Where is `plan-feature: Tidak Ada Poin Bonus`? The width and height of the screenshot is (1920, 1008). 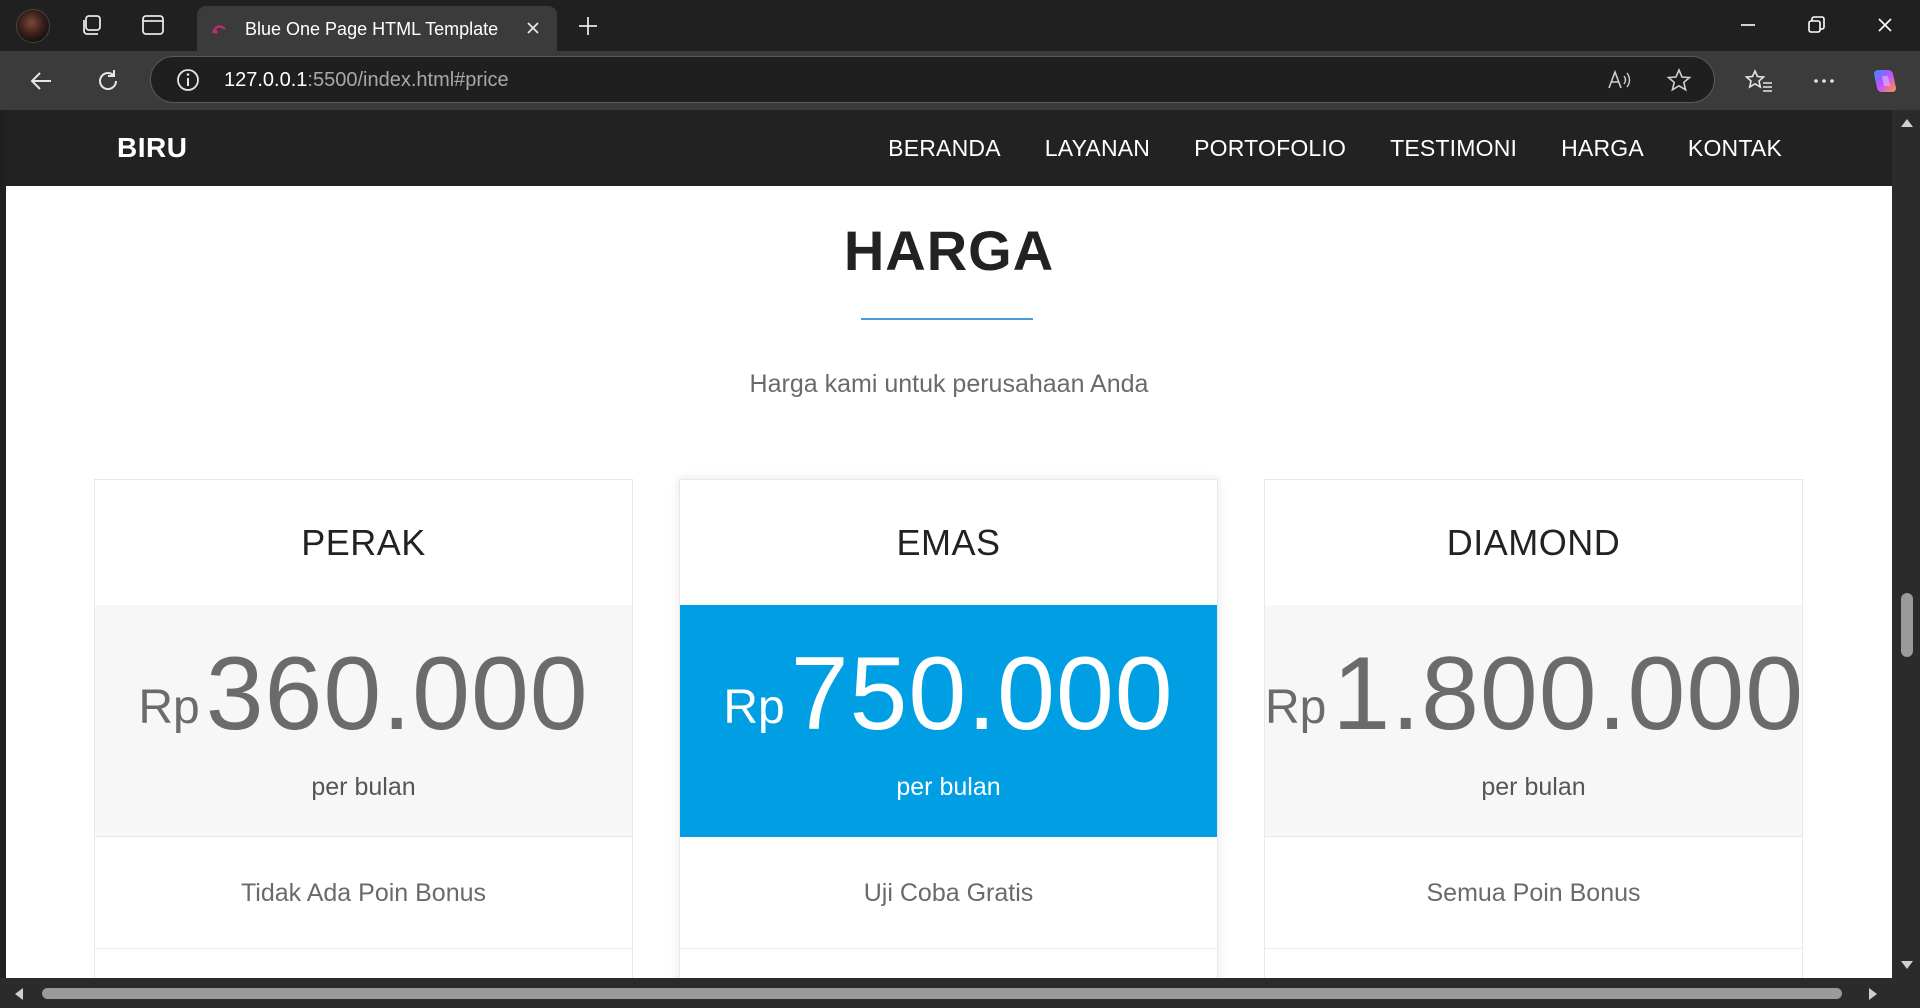
plan-feature: Tidak Ada Poin Bonus is located at coordinates (363, 893).